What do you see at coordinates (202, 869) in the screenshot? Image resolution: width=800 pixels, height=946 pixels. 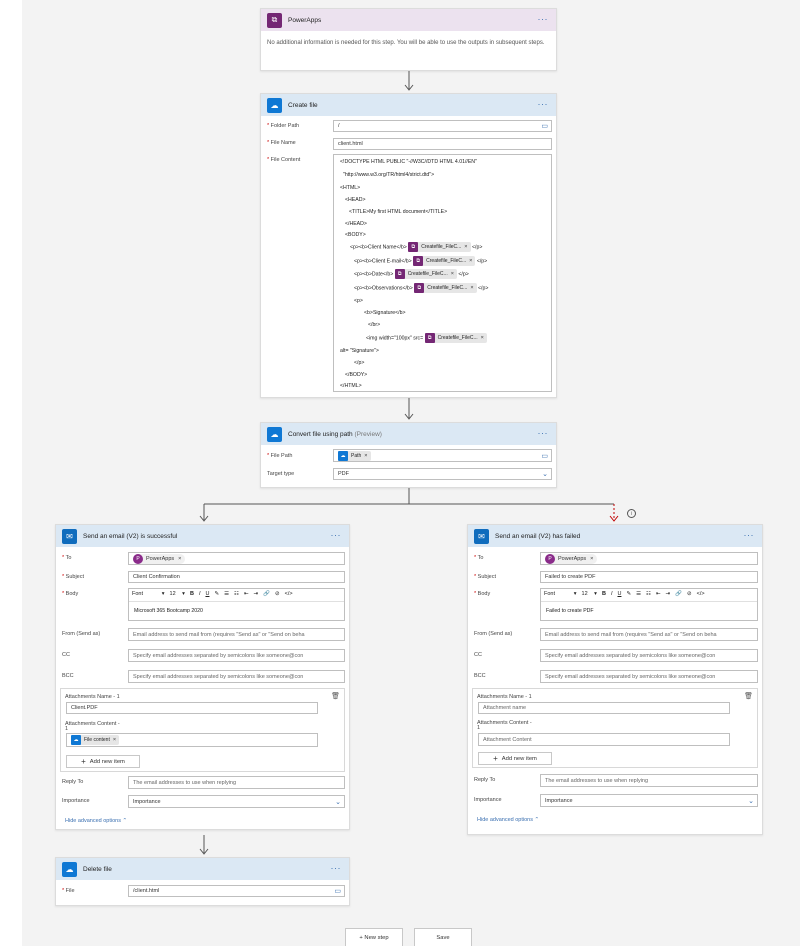 I see `delete-file-header: ☁ Delete file ···` at bounding box center [202, 869].